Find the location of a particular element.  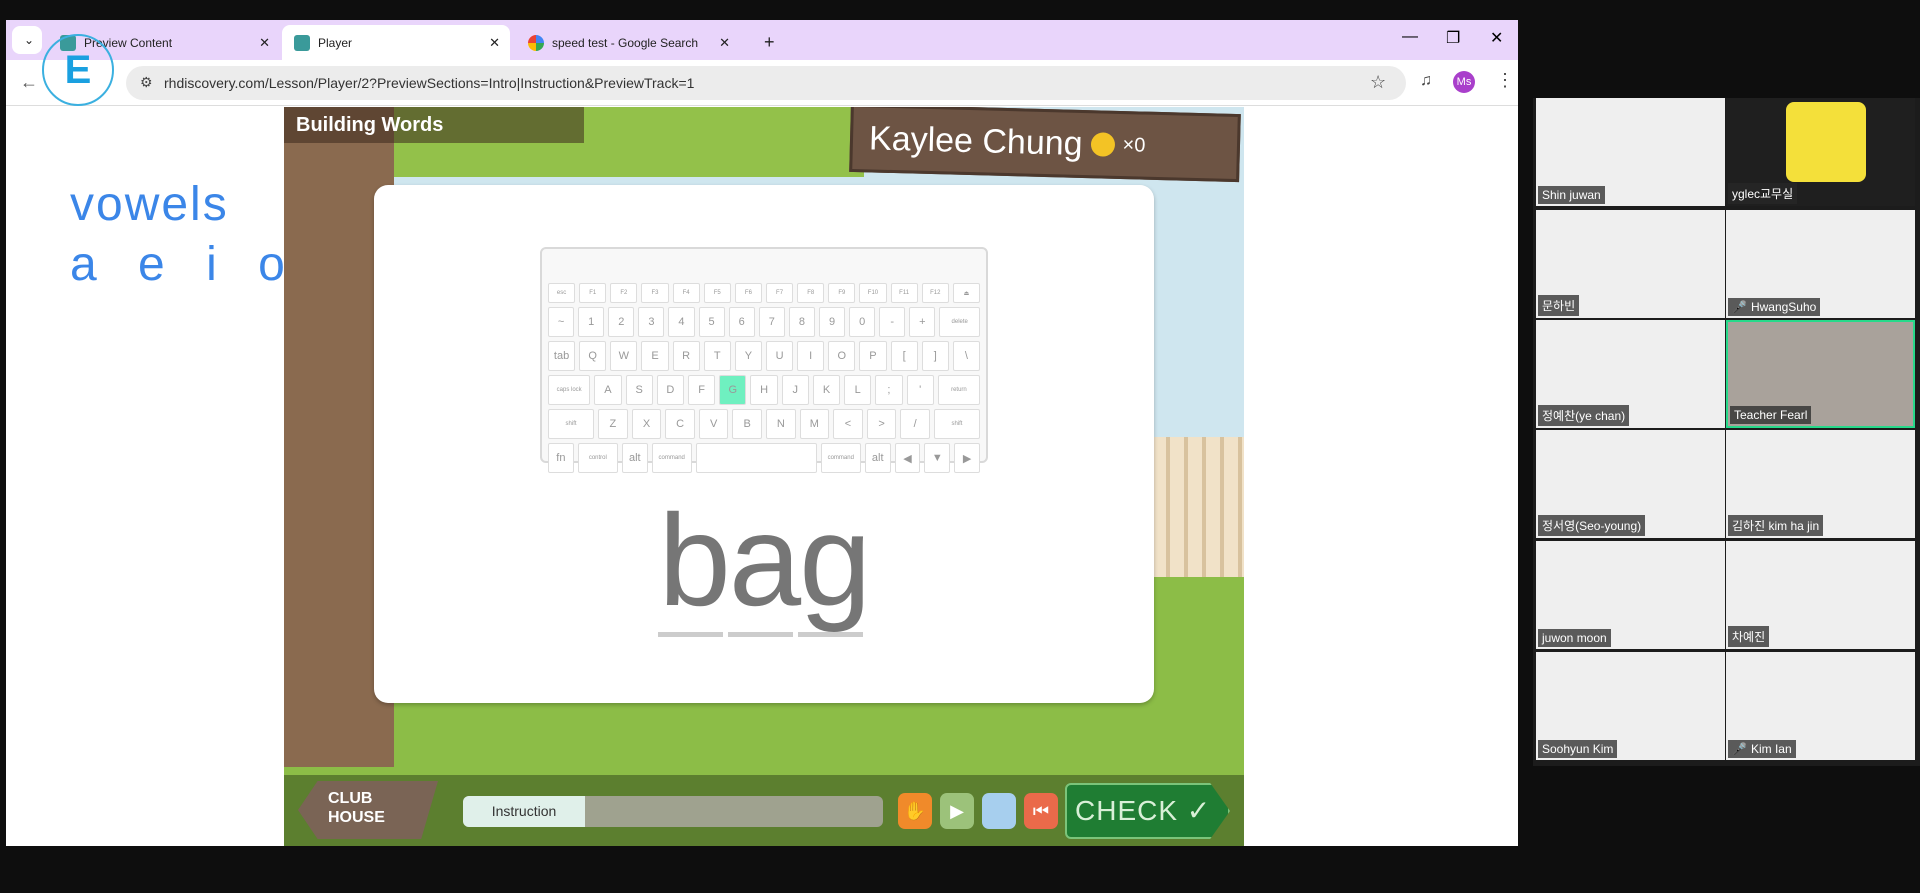

participant-name: 차예진 is located at coordinates (1749, 636).